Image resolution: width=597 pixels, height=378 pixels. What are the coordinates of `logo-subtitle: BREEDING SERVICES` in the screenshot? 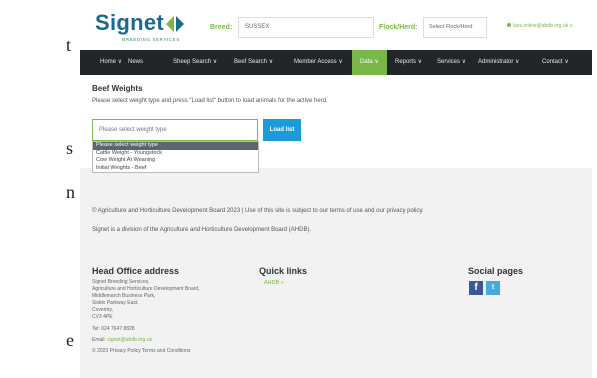 It's located at (151, 39).